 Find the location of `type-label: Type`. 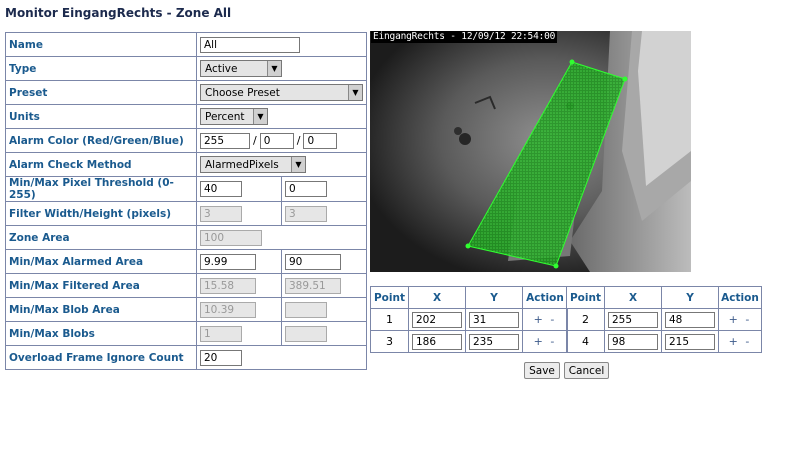

type-label: Type is located at coordinates (101, 68).